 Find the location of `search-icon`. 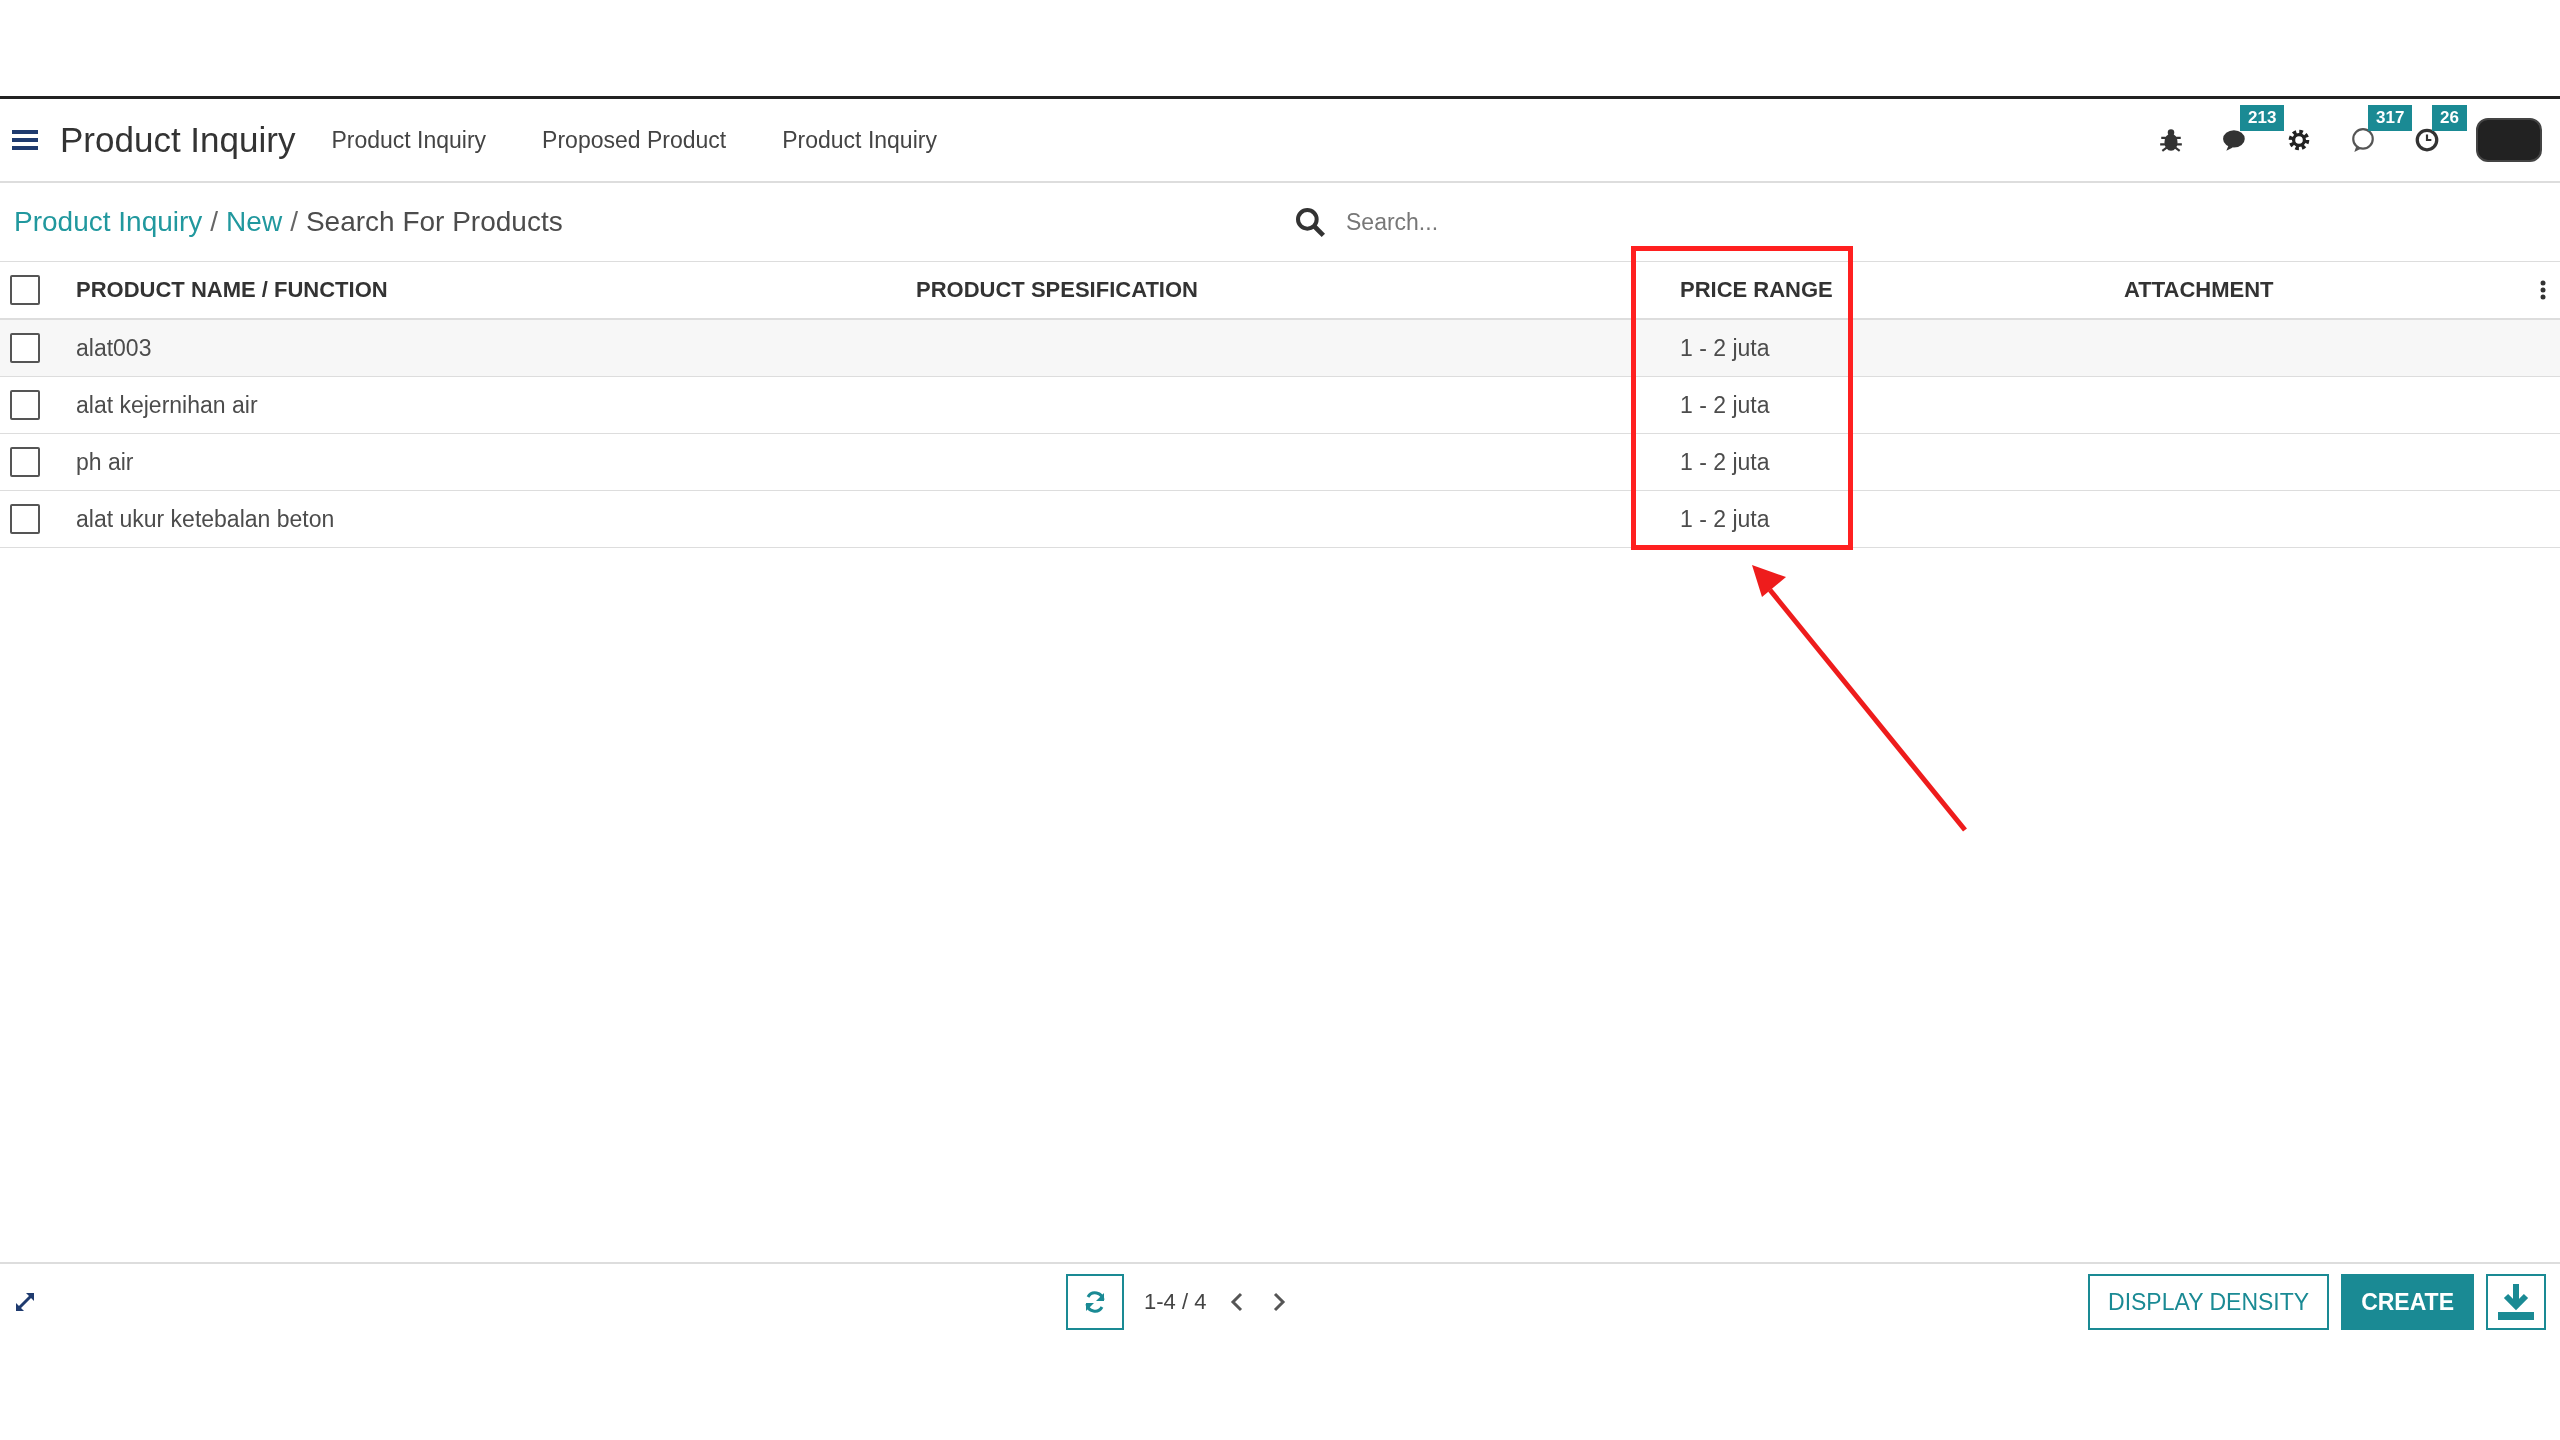

search-icon is located at coordinates (1310, 222).